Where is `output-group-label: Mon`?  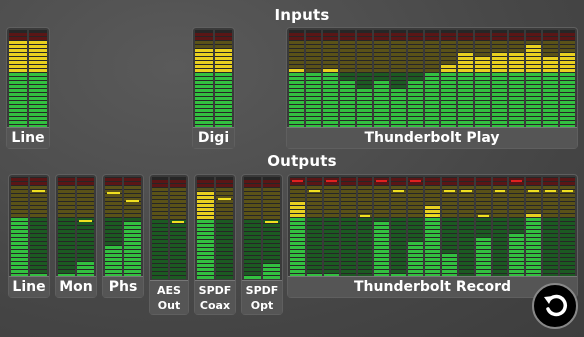
output-group-label: Mon is located at coordinates (76, 286).